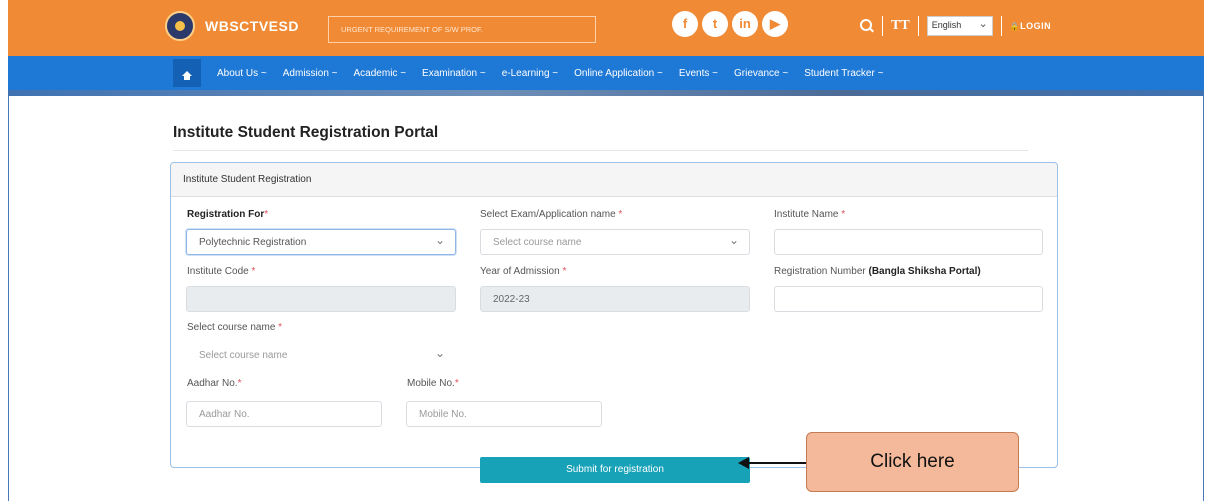 This screenshot has width=1211, height=501. I want to click on exam-name-placeholder: Select course name, so click(537, 242).